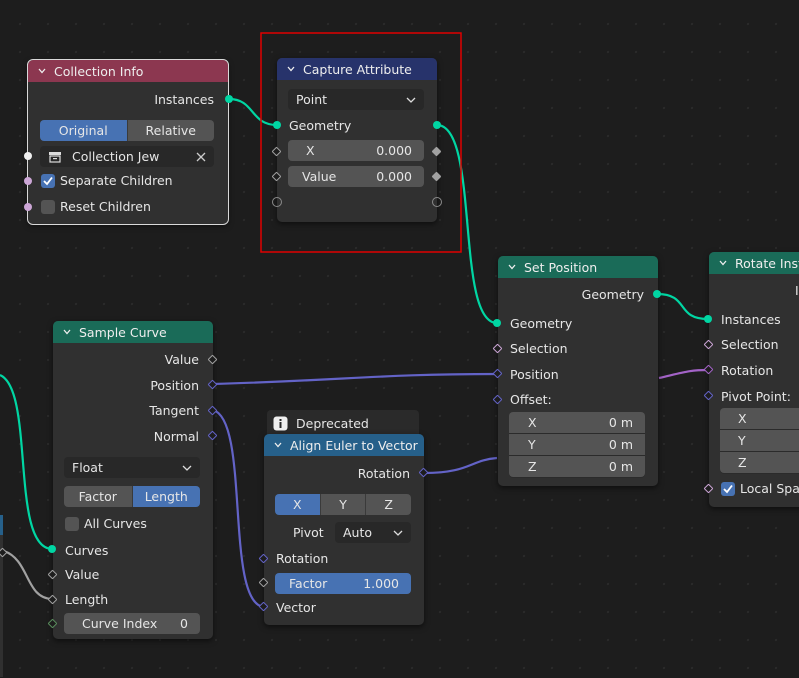 This screenshot has height=678, width=799. Describe the element at coordinates (437, 125) in the screenshot. I see `capture-geometry-out-socket` at that location.